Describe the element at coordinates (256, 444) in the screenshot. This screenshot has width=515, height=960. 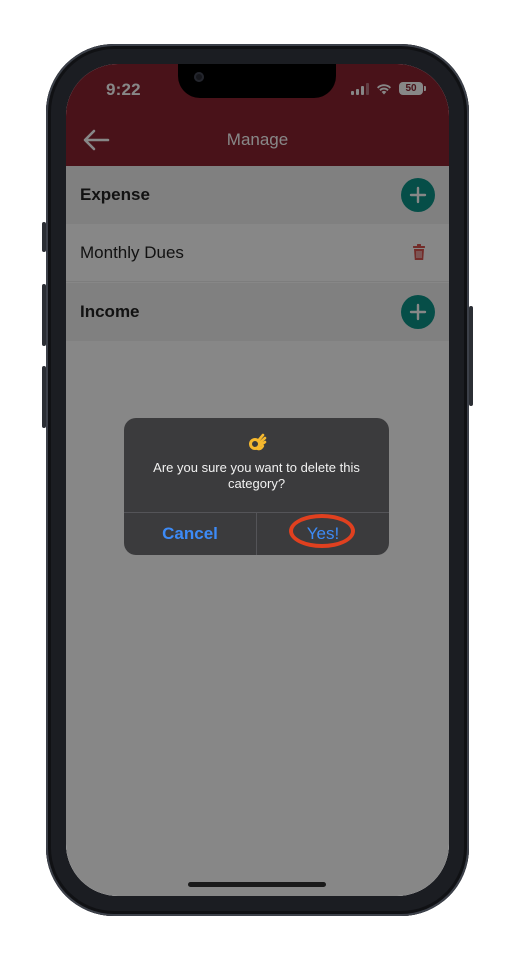
I see `ok-hand-icon` at that location.